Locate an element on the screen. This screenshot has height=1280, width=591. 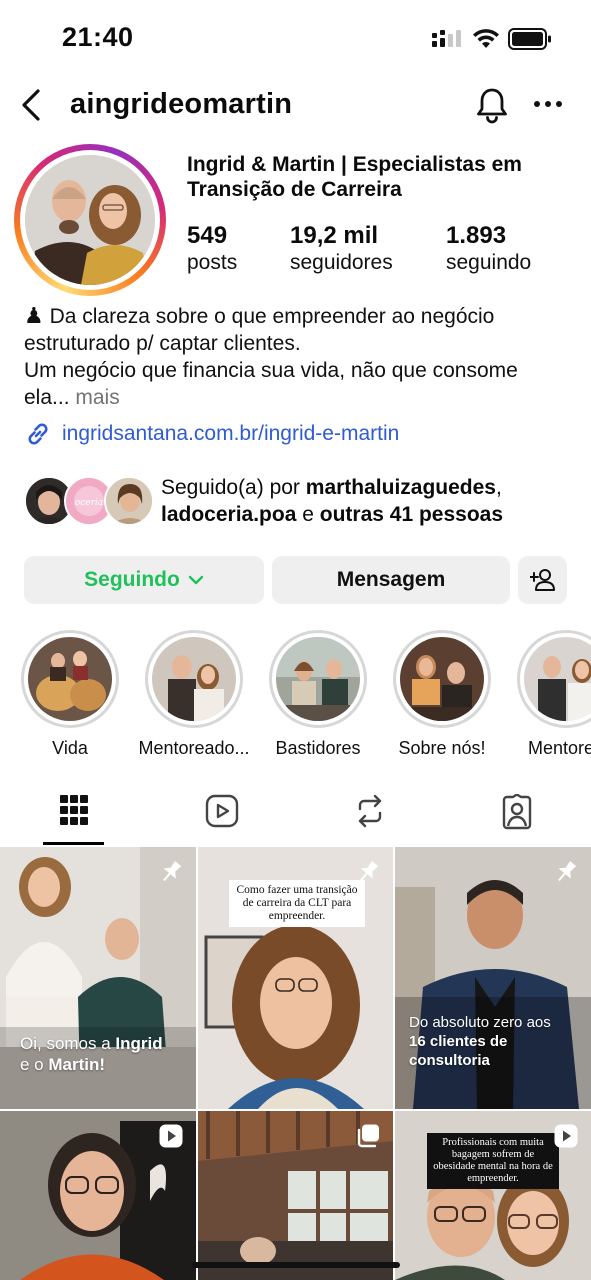
profile-username: aingrideomartin is located at coordinates (181, 104).